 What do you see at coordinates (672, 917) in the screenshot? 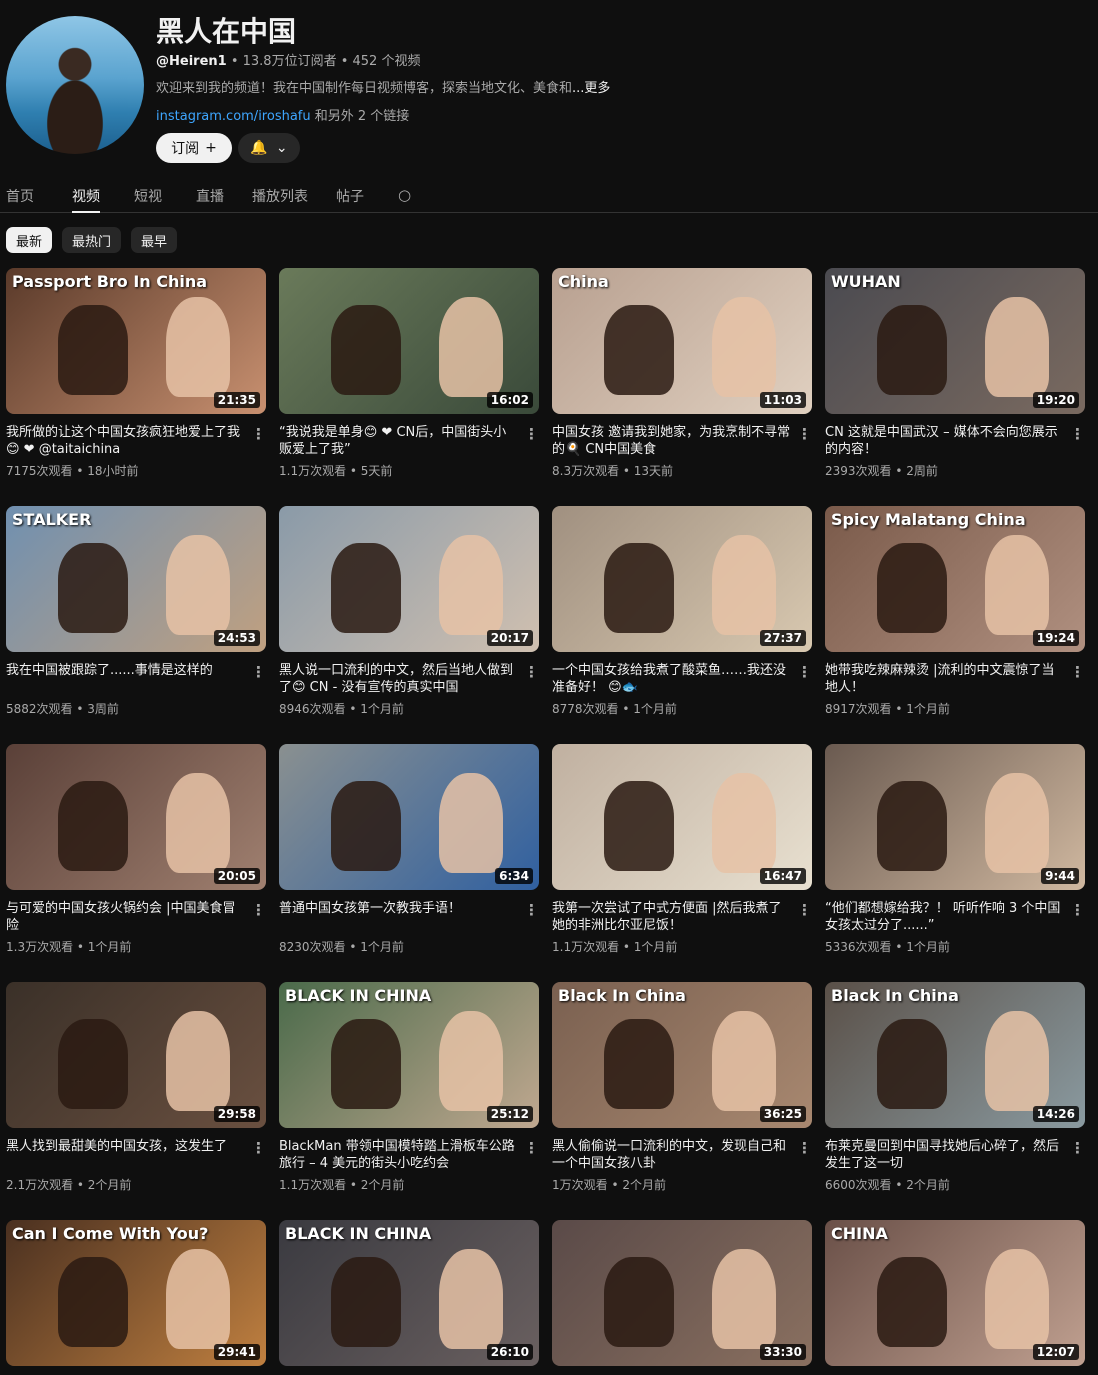
I see `video-title: 我第一次尝试了中式方便面 |然后我煮了她的非洲比尔亚尼饭！` at bounding box center [672, 917].